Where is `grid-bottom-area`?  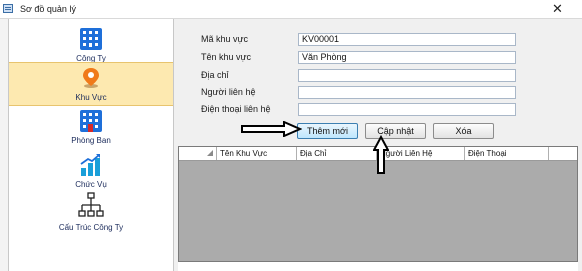
grid-bottom-area is located at coordinates (378, 266).